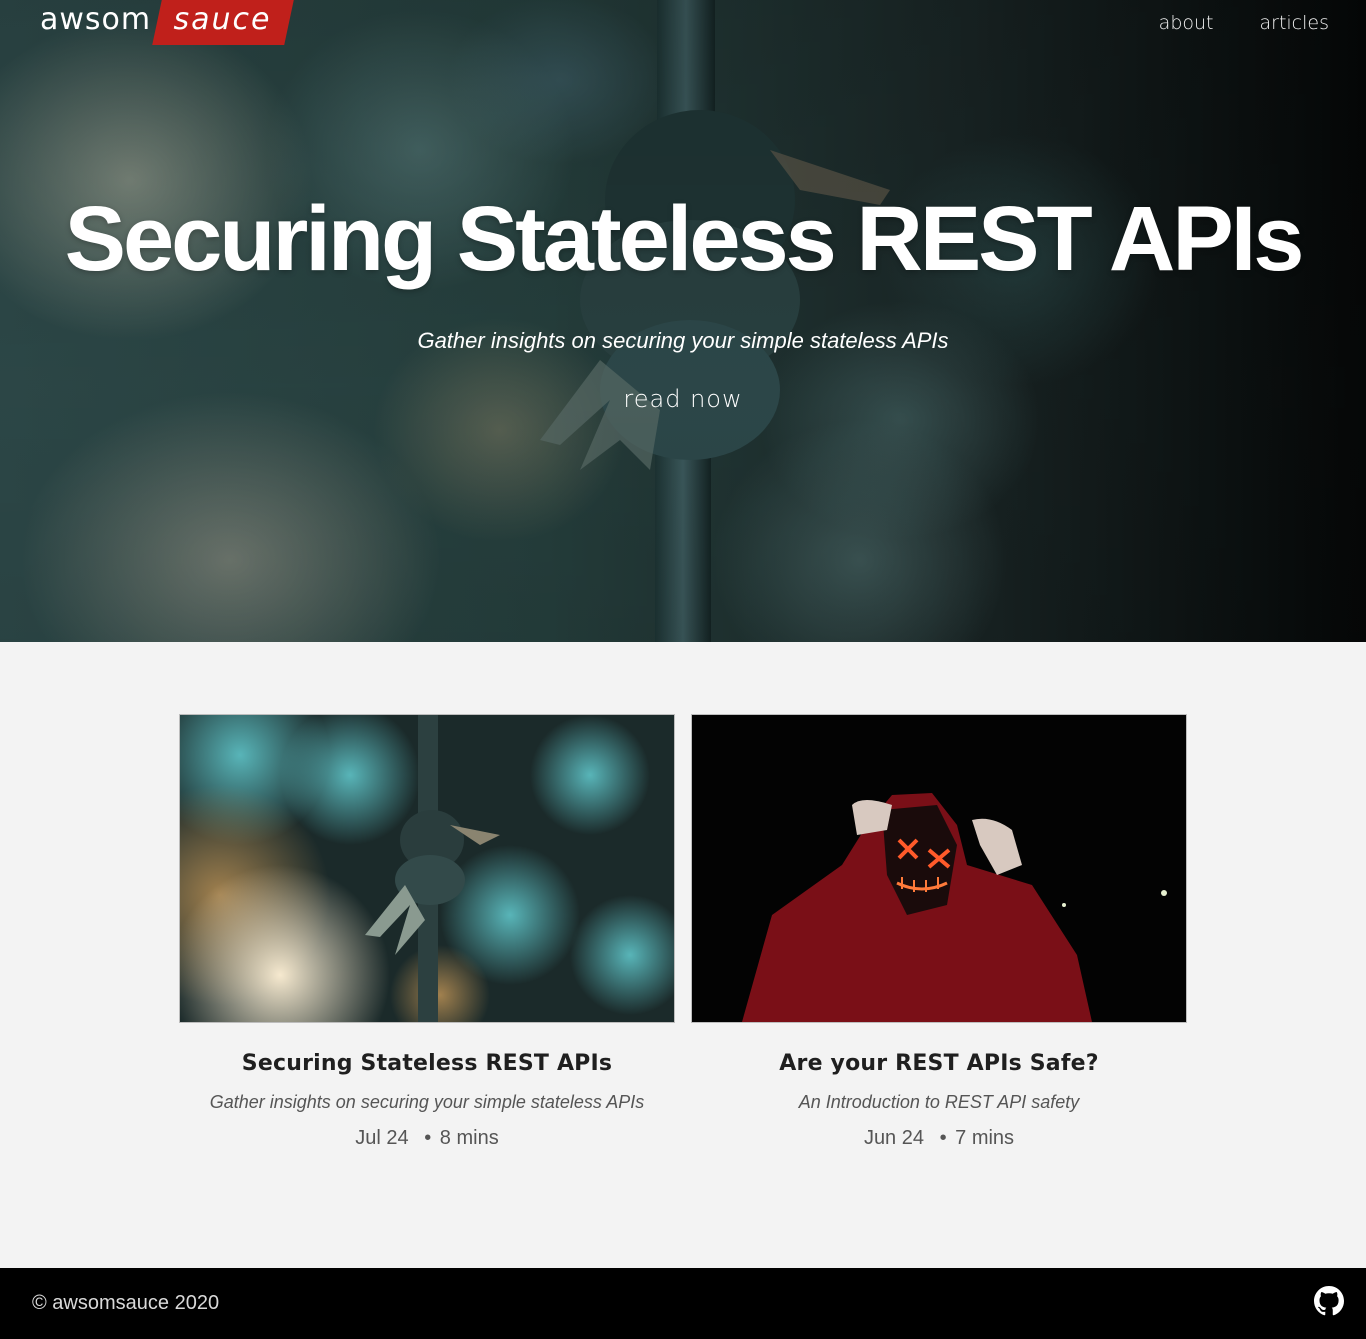 This screenshot has height=1339, width=1366. Describe the element at coordinates (427, 1063) in the screenshot. I see `article-title: Securing Stateless REST APIs` at that location.